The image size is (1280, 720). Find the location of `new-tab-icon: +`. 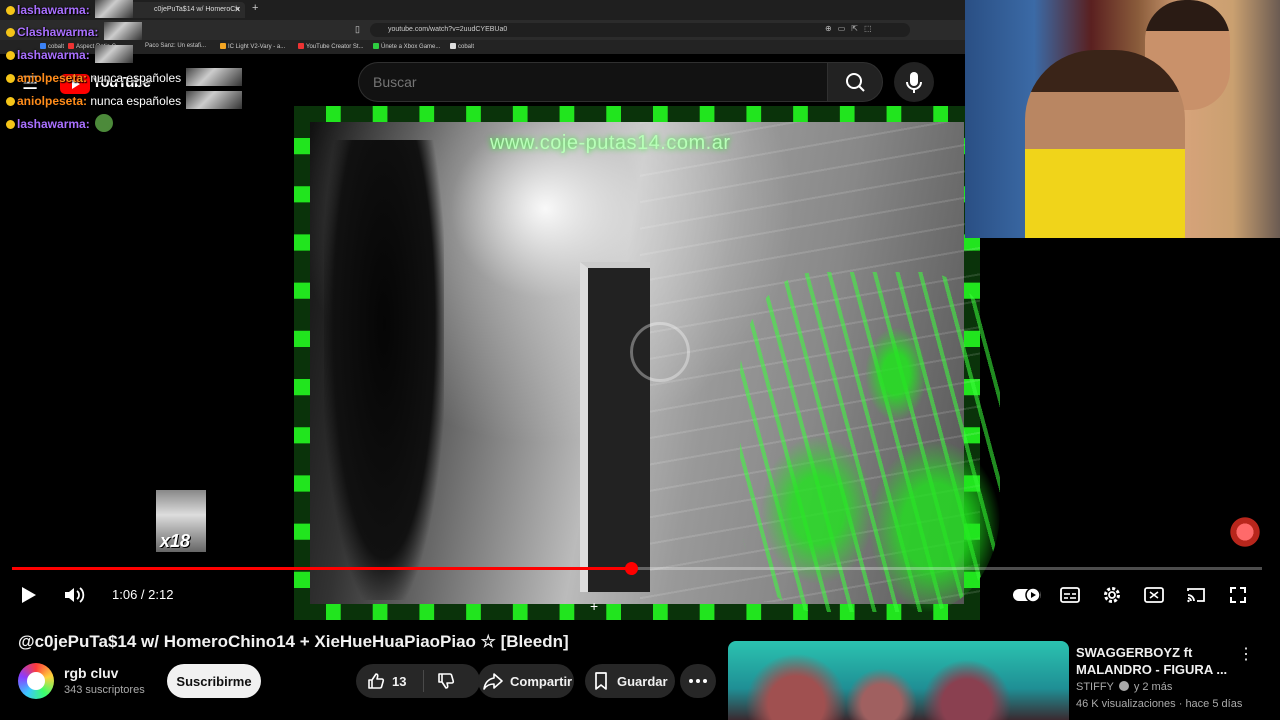

new-tab-icon: + is located at coordinates (255, 8).